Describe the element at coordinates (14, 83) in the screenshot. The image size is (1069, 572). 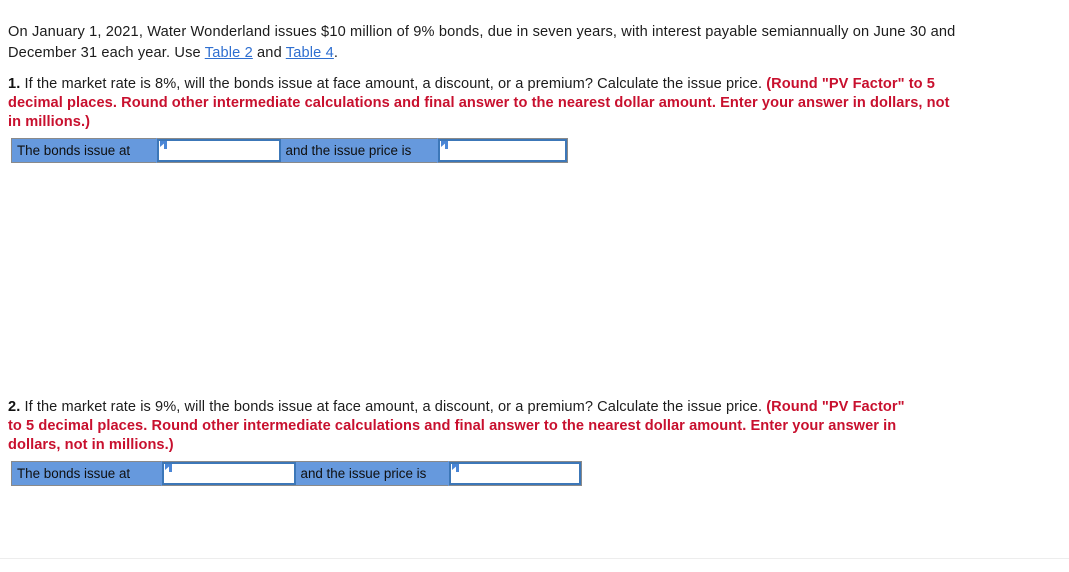
I see `question-1-number: 1.` at that location.